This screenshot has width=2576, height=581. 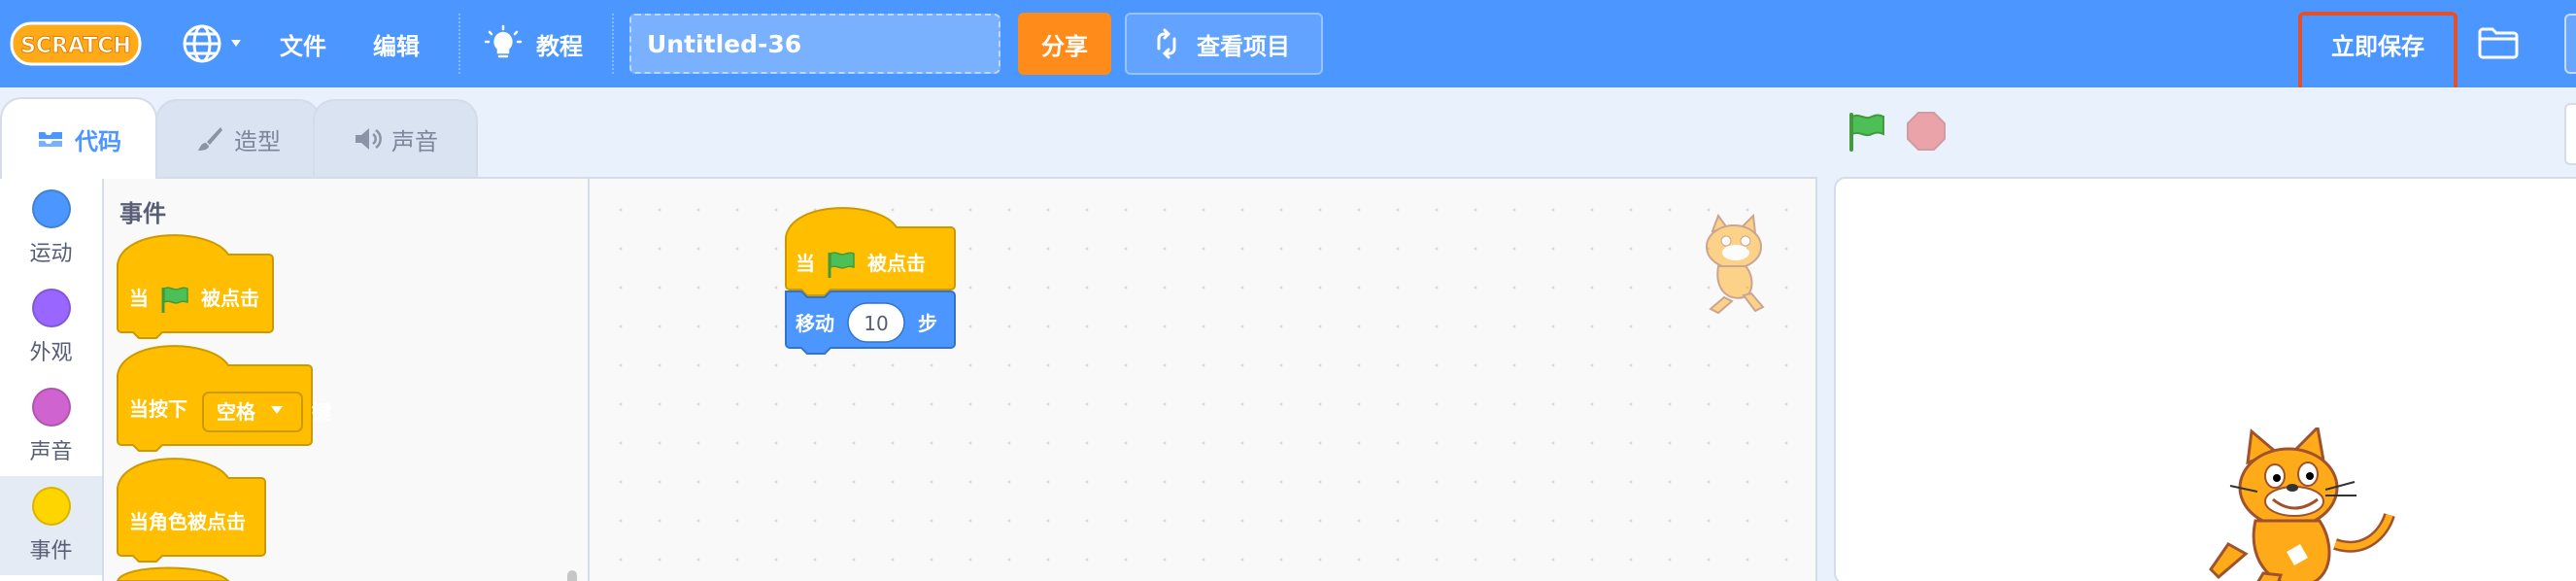 I want to click on remix-arrows-icon, so click(x=1166, y=44).